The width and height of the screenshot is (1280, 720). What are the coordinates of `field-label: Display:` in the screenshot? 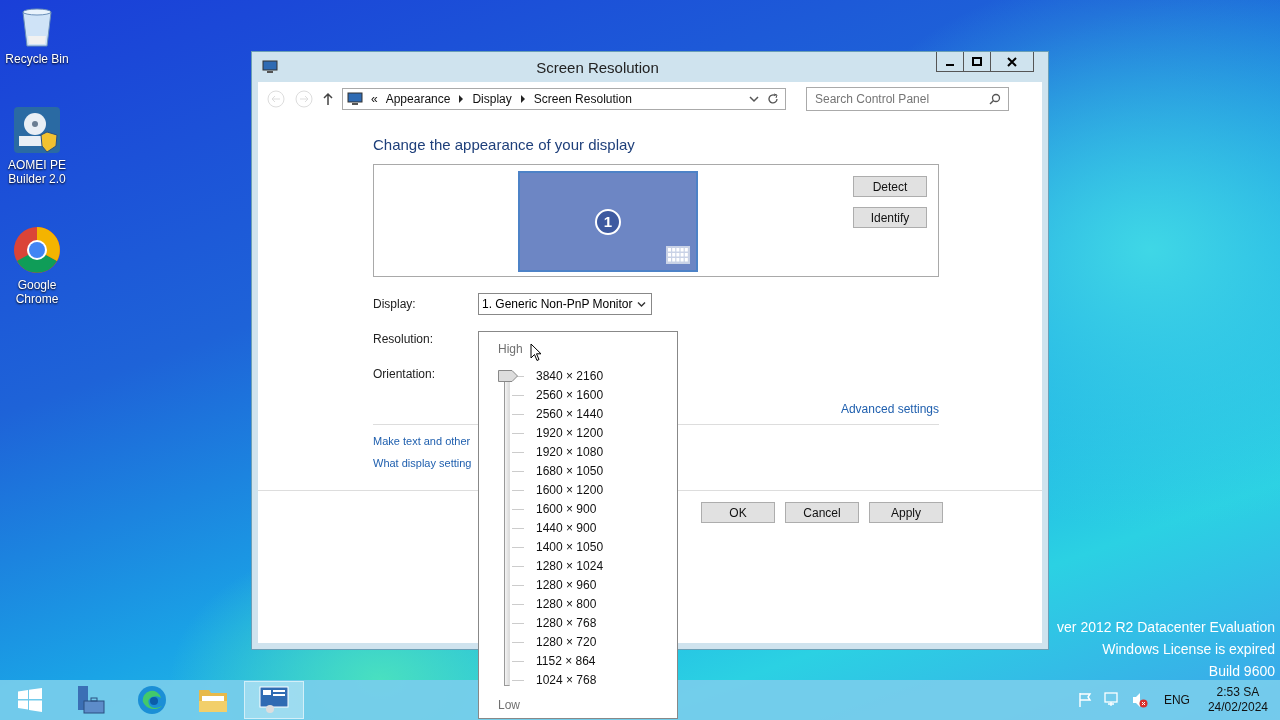 It's located at (395, 304).